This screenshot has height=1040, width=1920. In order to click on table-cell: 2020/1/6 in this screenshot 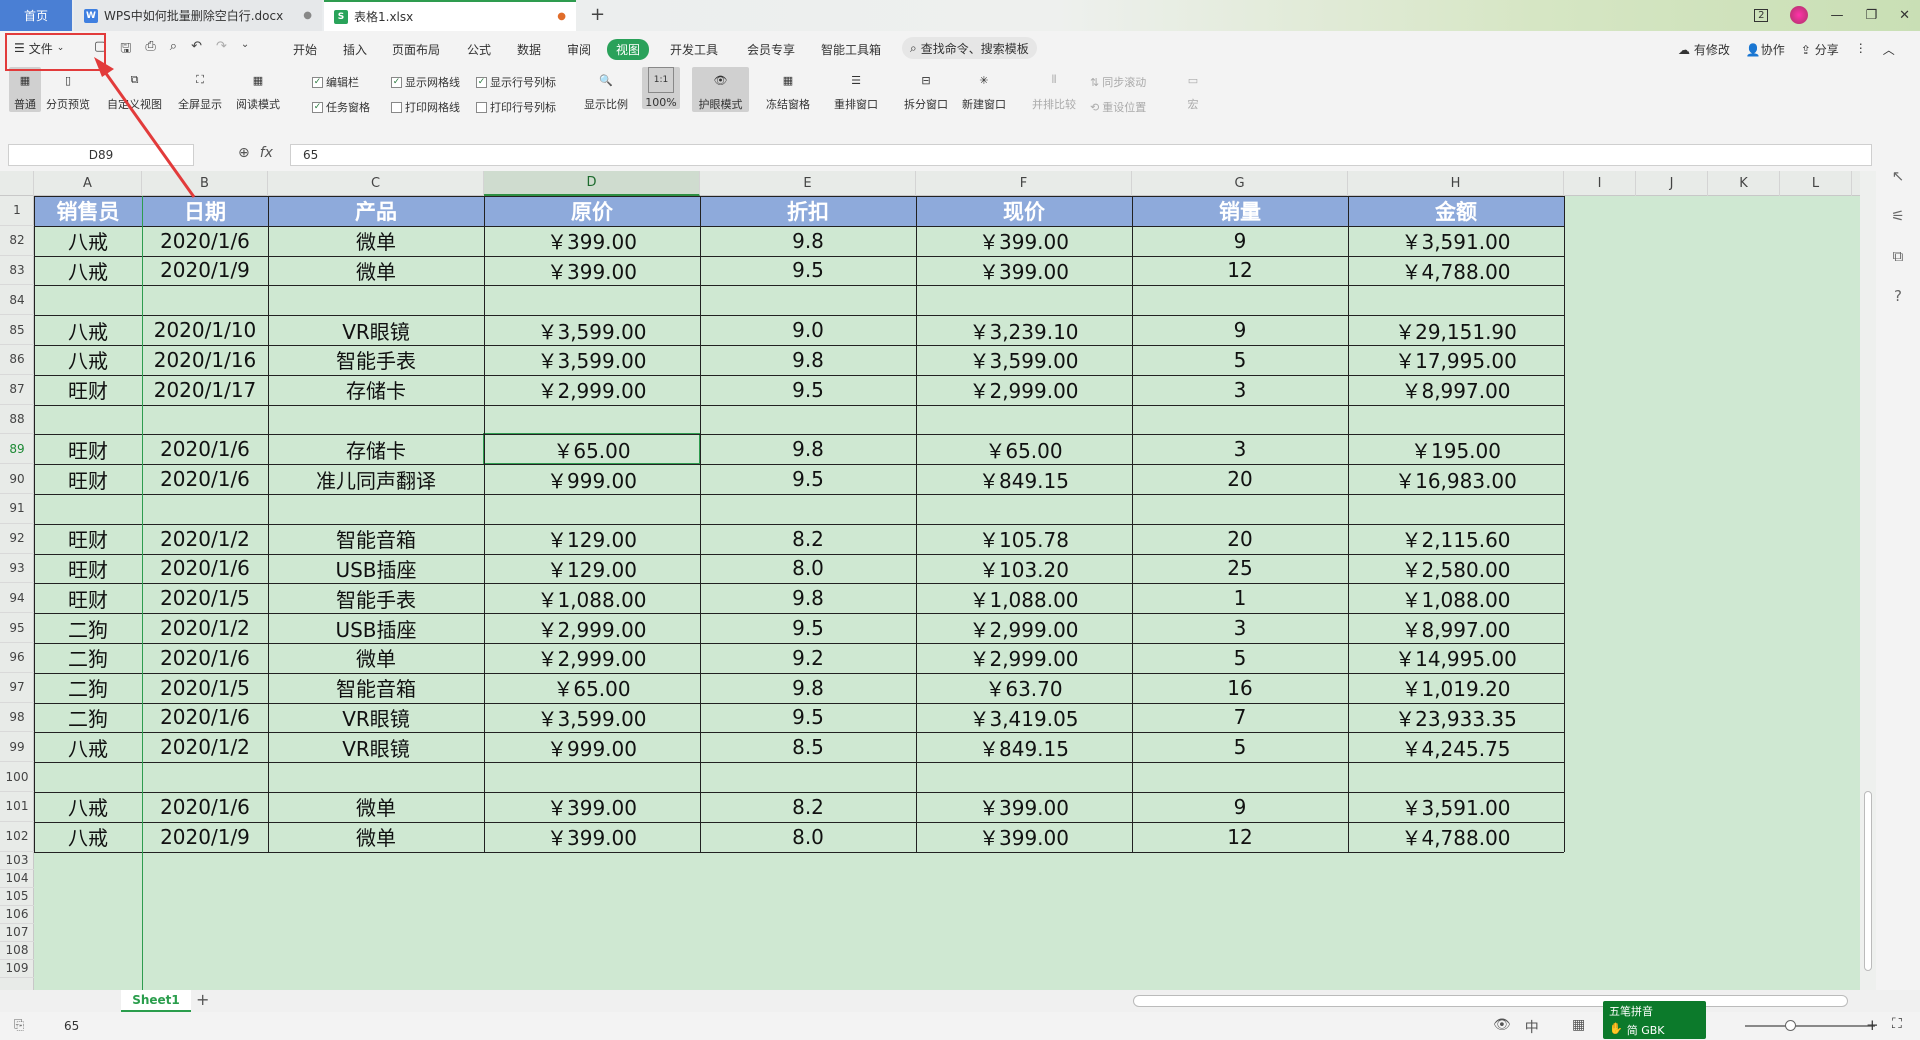, I will do `click(205, 658)`.